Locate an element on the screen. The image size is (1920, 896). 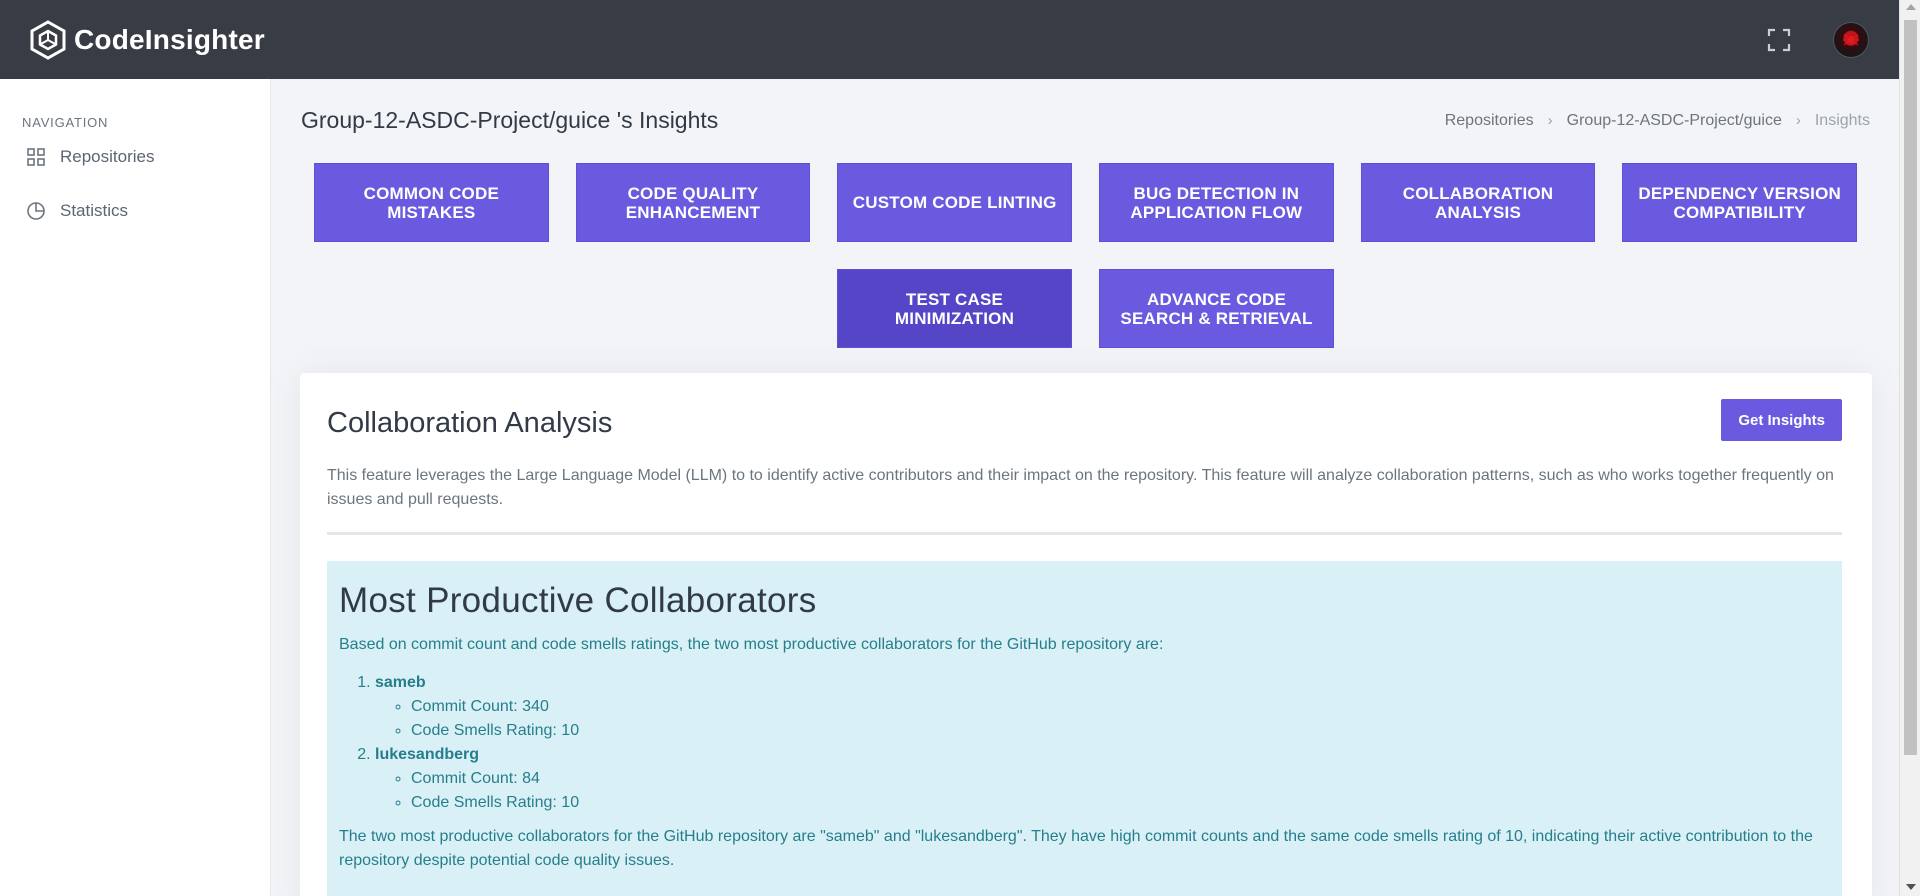
hexagon-logo-icon is located at coordinates (48, 39).